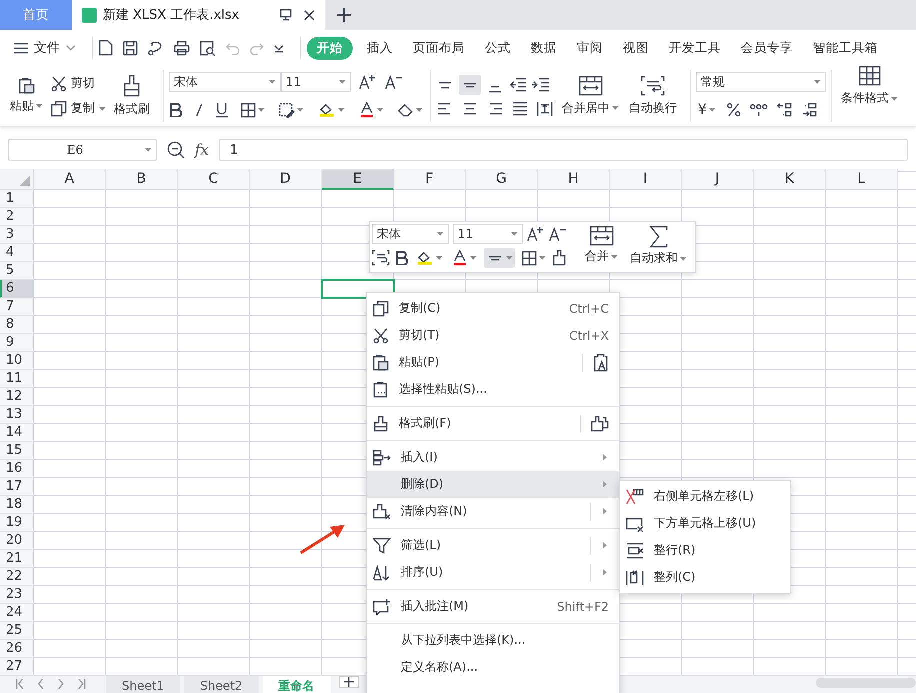 This screenshot has height=693, width=916. I want to click on ribbon-tab: 审阅, so click(590, 48).